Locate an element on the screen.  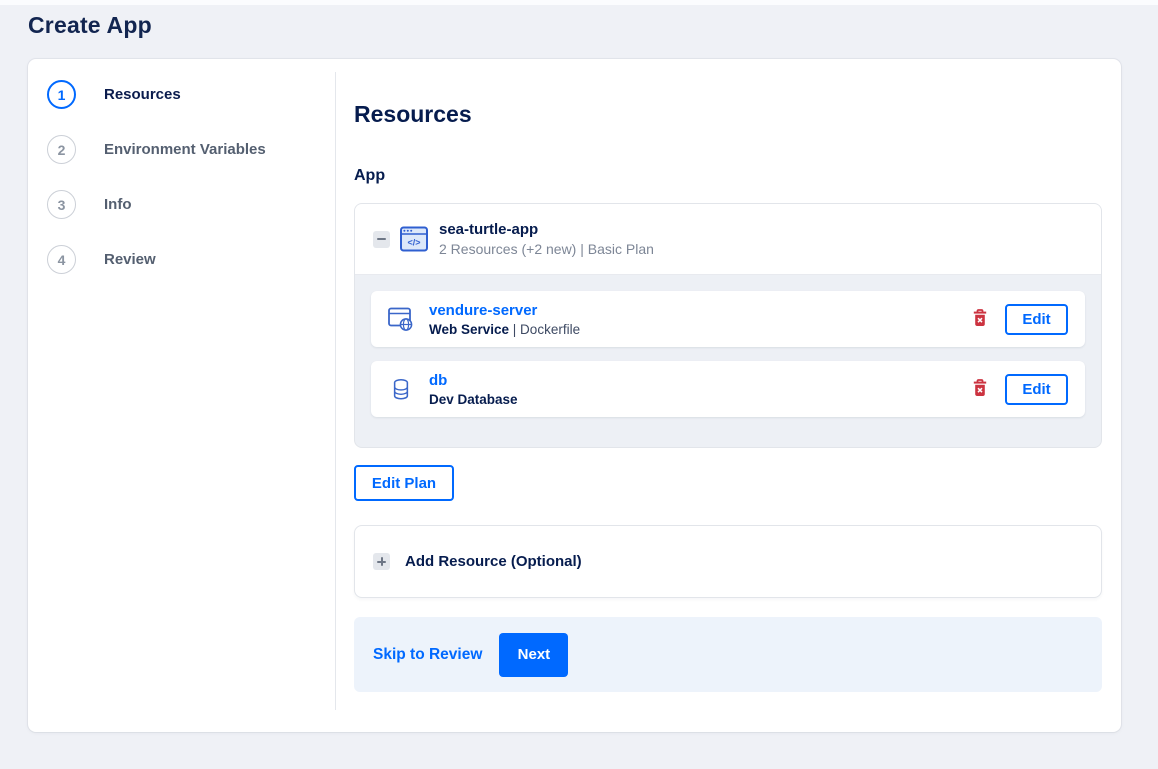
resource-text: db Dev Database is located at coordinates (473, 389).